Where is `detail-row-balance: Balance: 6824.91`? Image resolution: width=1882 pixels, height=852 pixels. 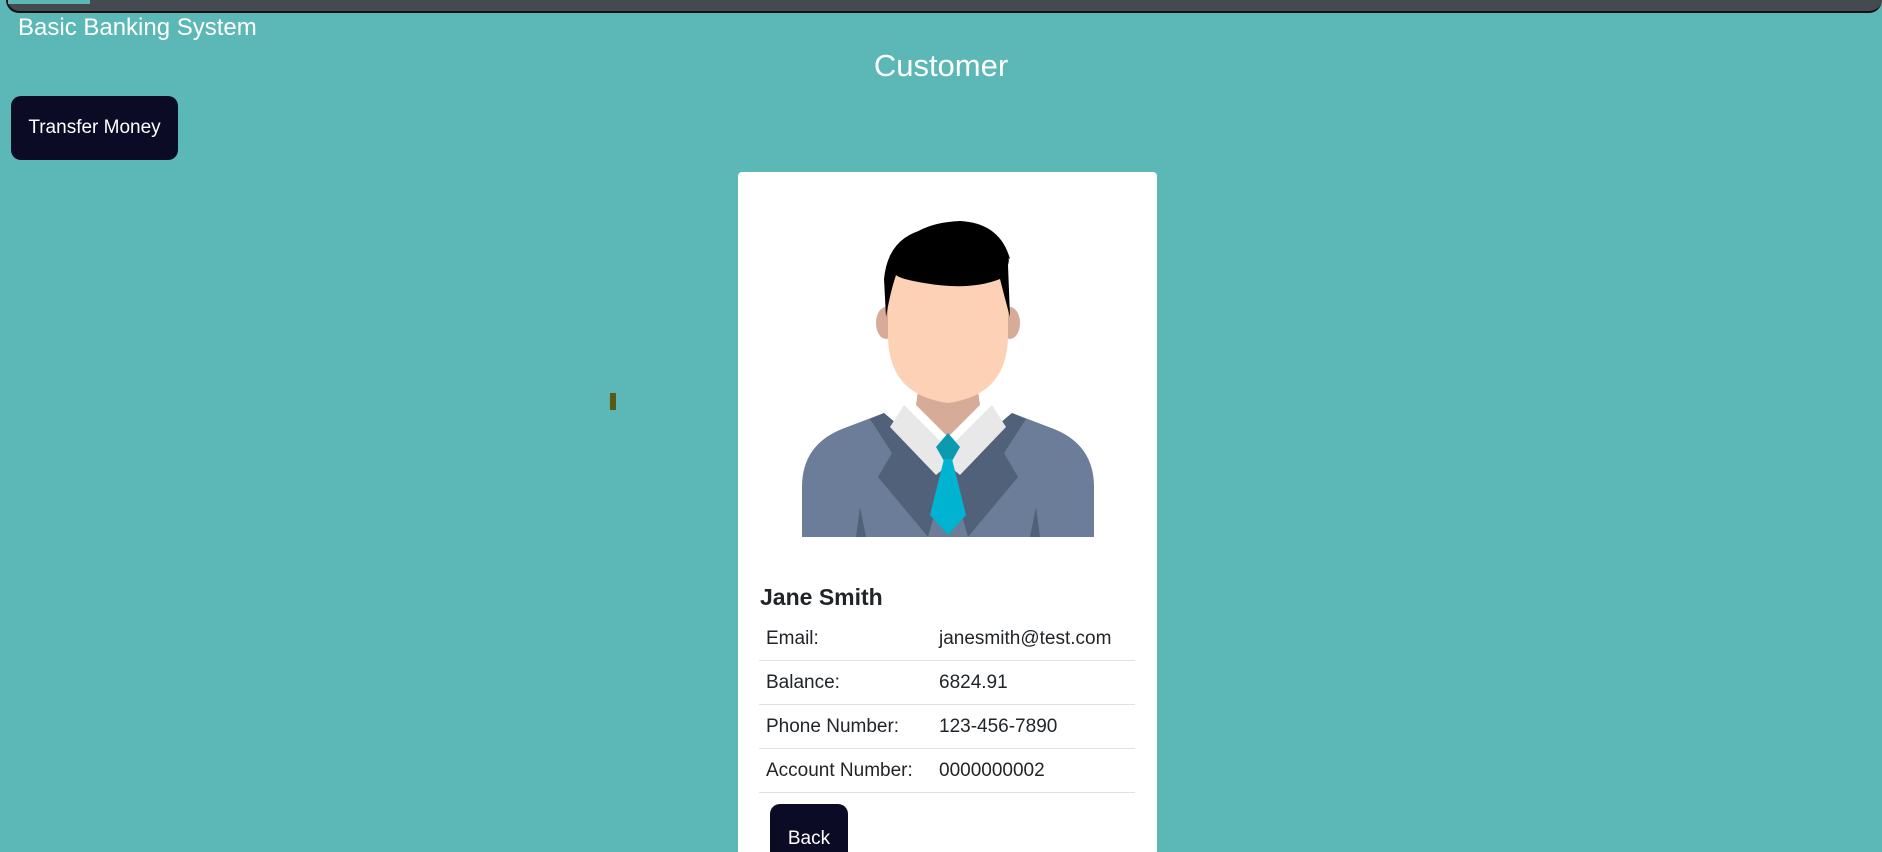
detail-row-balance: Balance: 6824.91 is located at coordinates (947, 682).